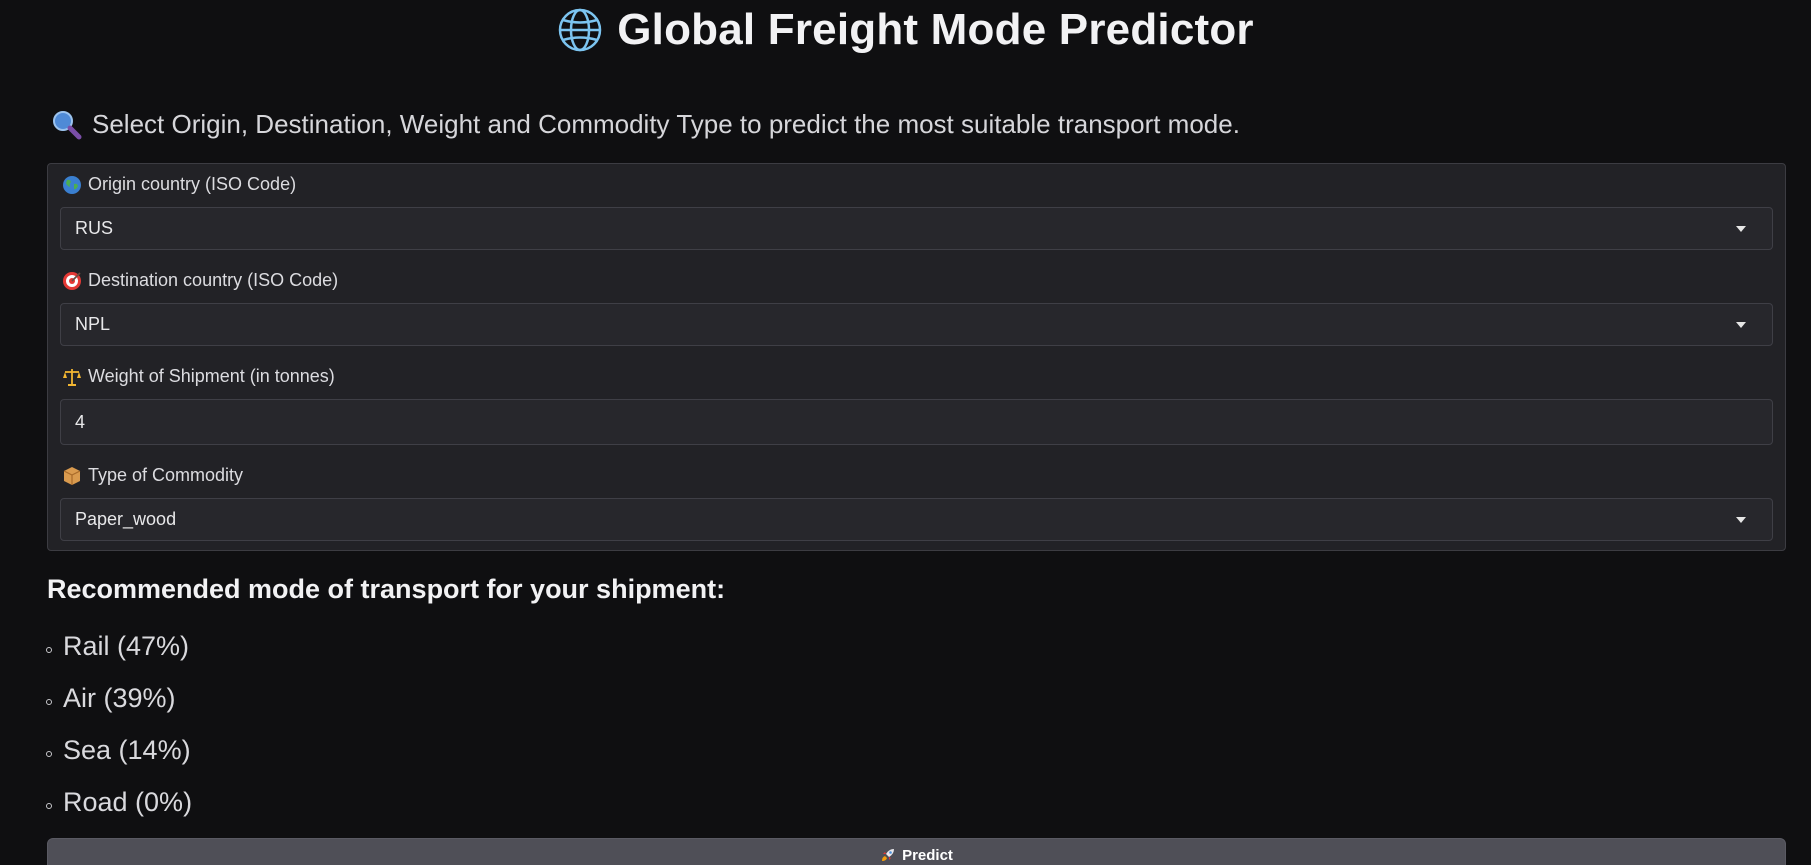  What do you see at coordinates (72, 475) in the screenshot?
I see `package-icon` at bounding box center [72, 475].